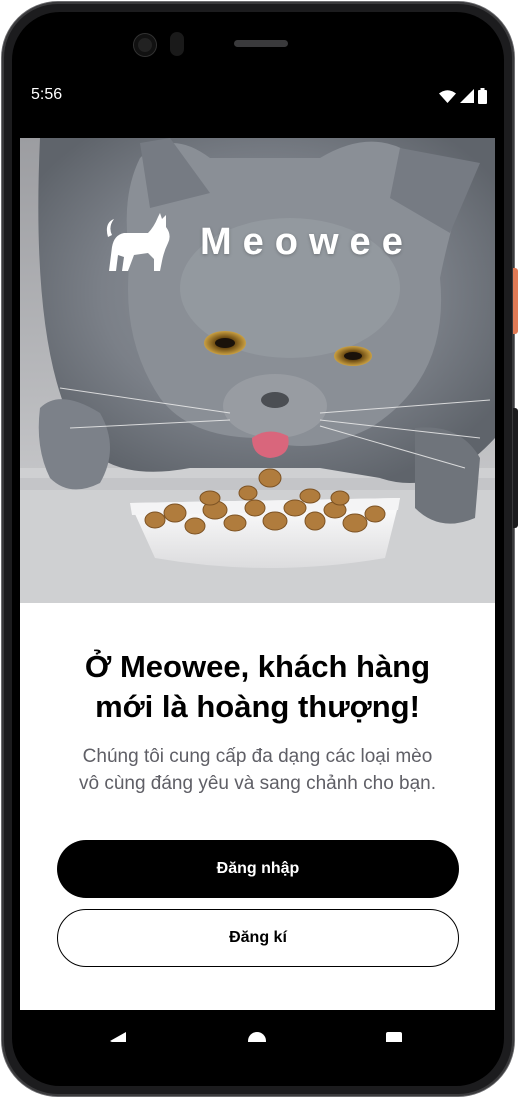  Describe the element at coordinates (257, 783) in the screenshot. I see `subtext-line-2: vô cùng đáng yêu và sang chảnh cho bạn.` at that location.